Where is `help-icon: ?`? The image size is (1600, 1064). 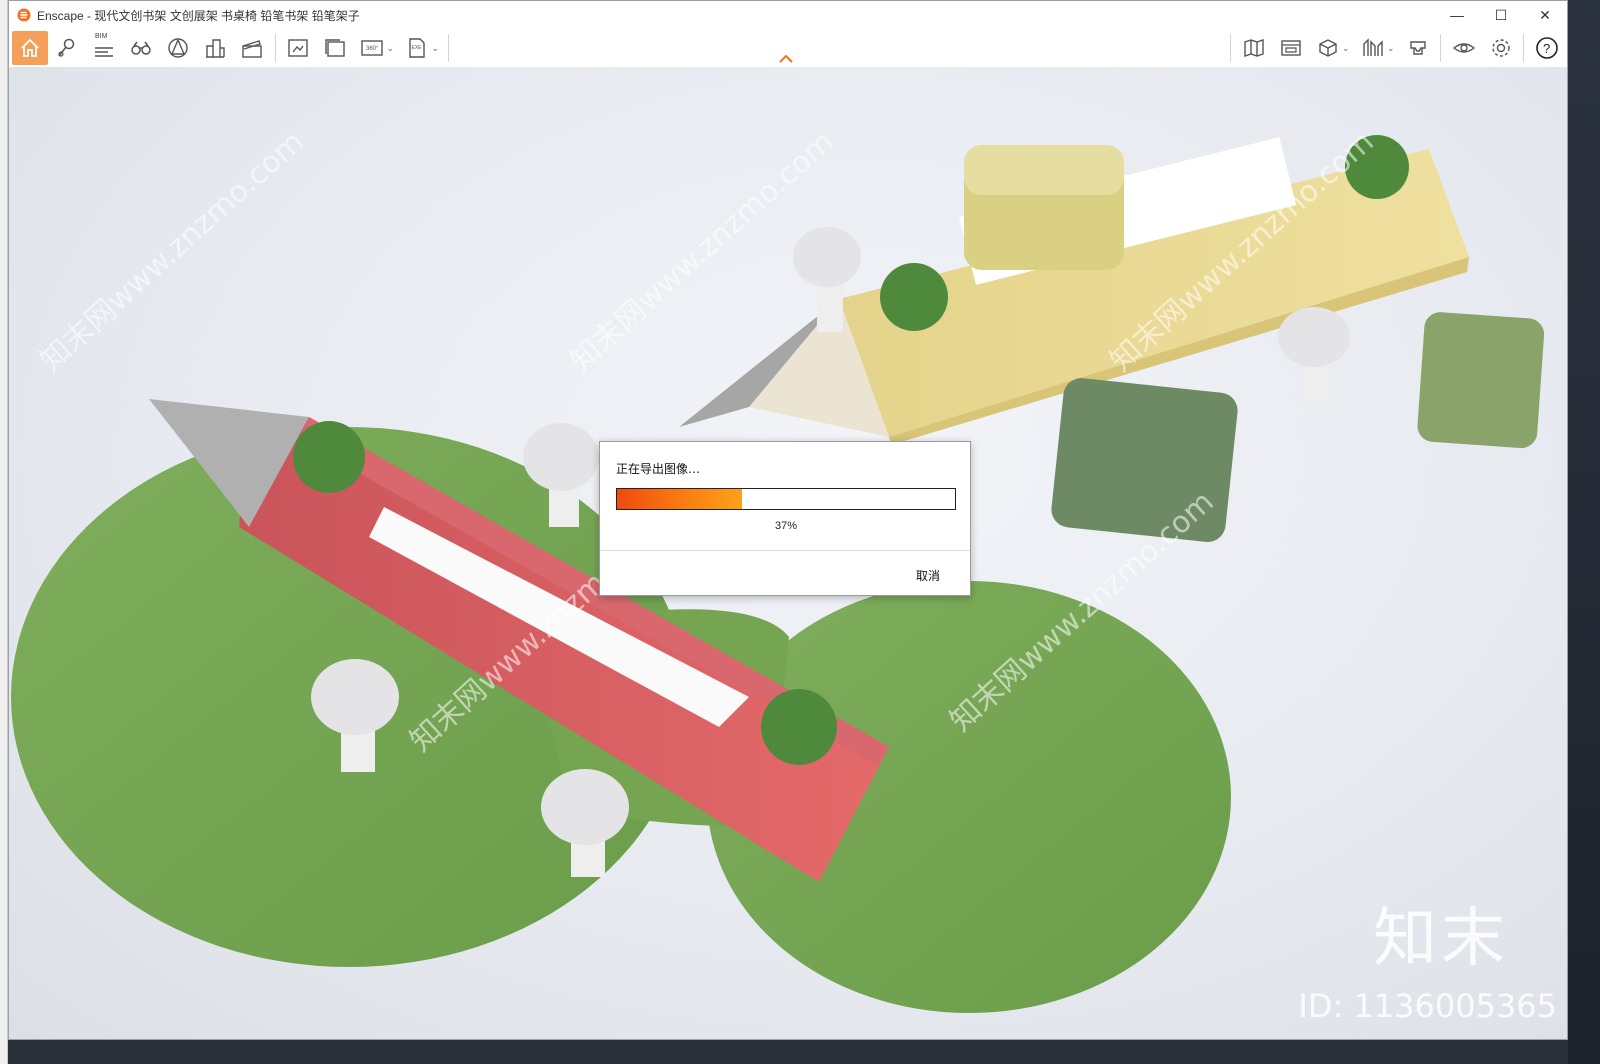 help-icon: ? is located at coordinates (1546, 48).